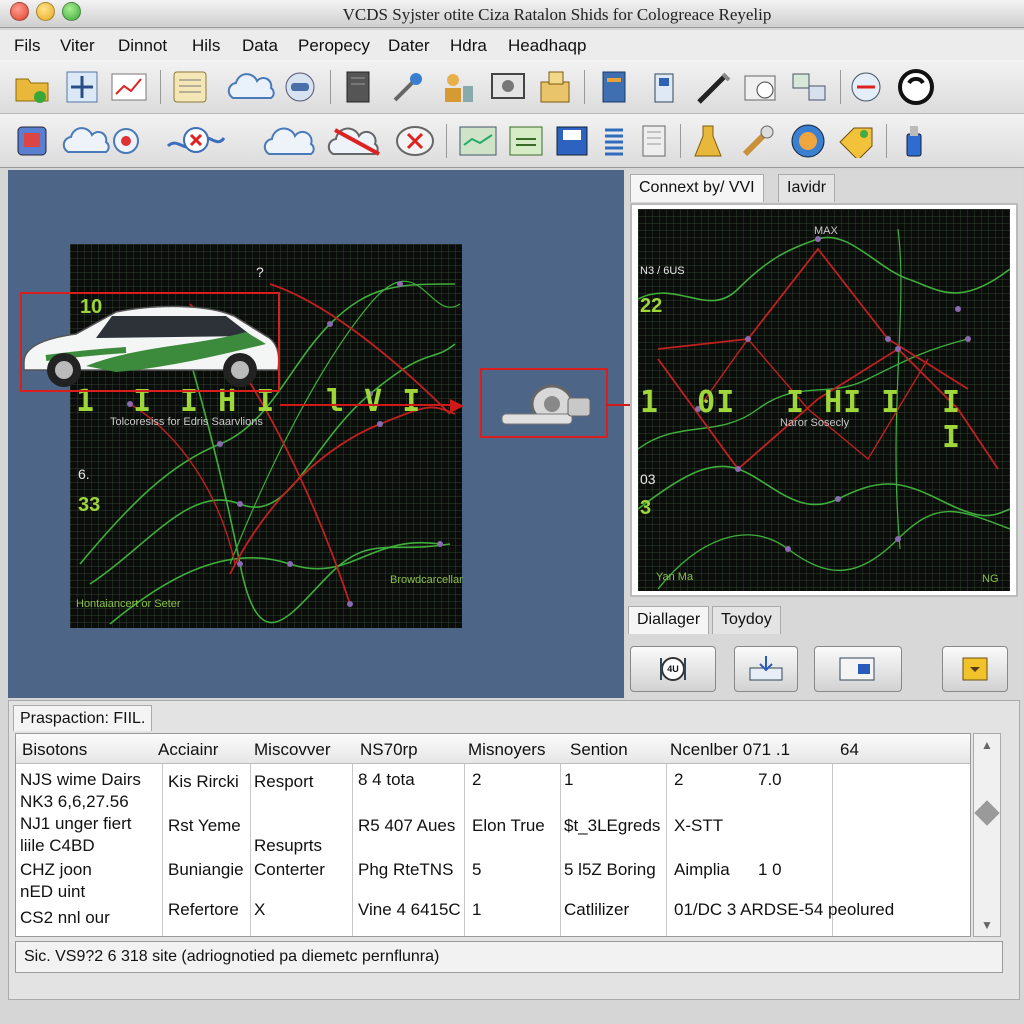  I want to click on scroll-thumb, so click(987, 813).